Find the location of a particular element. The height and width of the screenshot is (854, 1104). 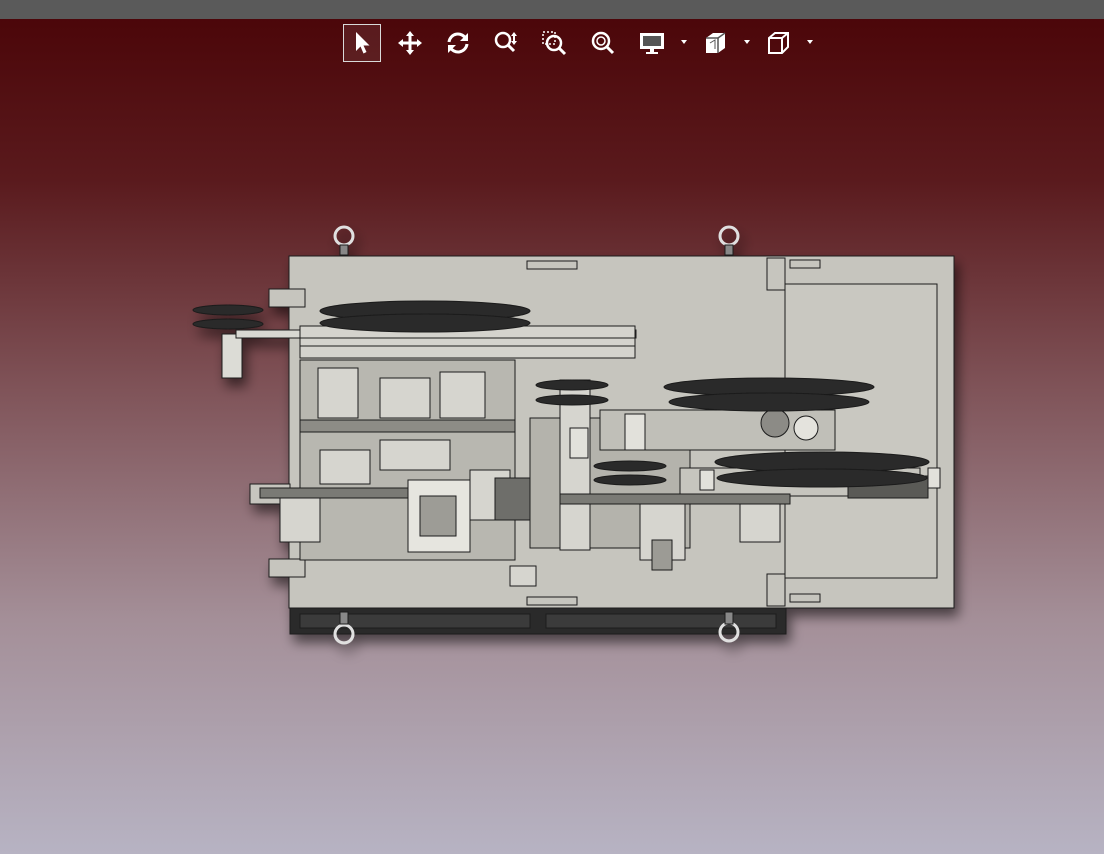

select-button is located at coordinates (362, 43).